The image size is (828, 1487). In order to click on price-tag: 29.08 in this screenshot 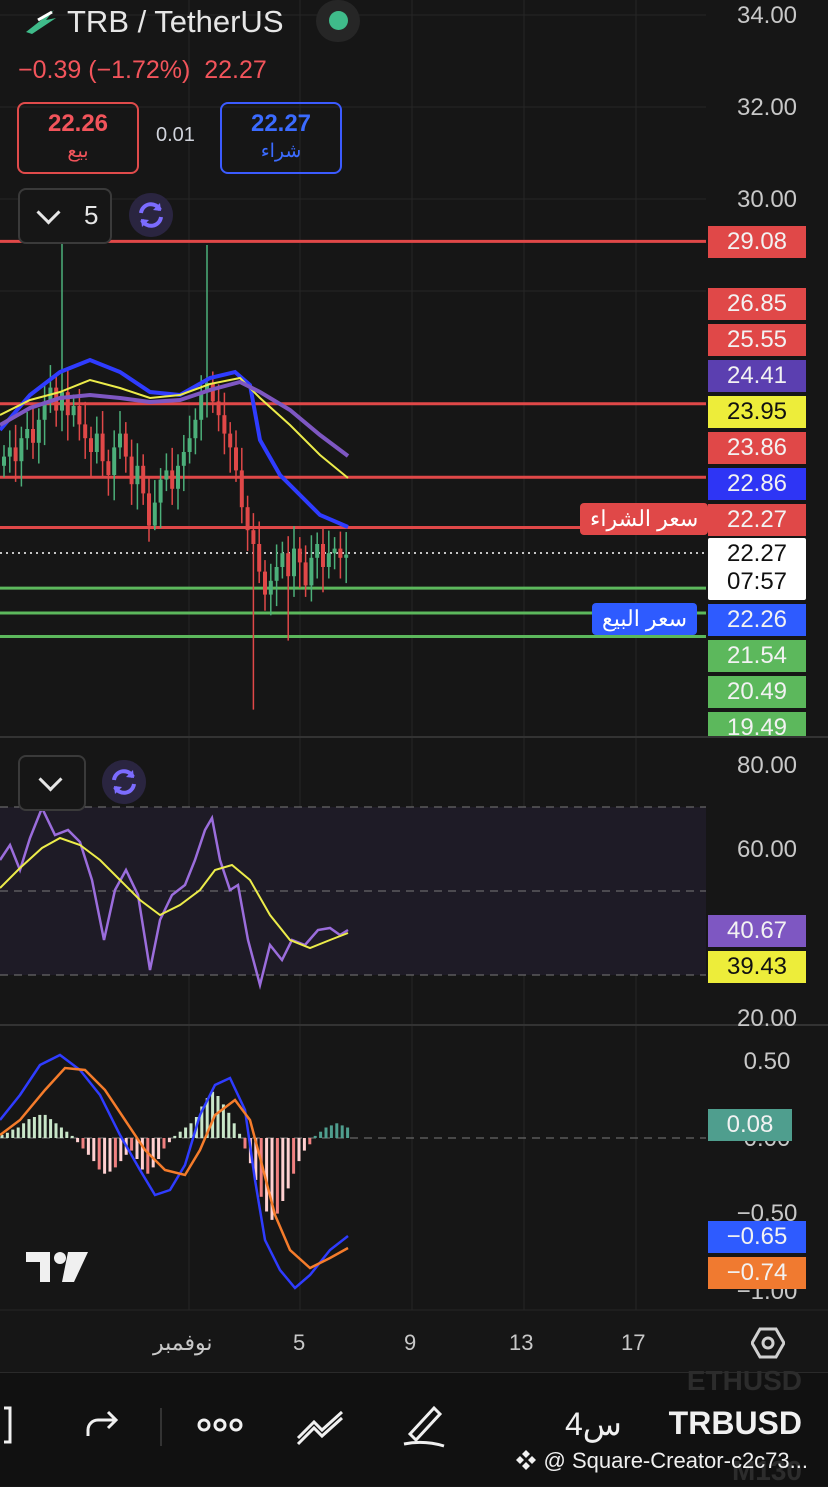, I will do `click(757, 242)`.